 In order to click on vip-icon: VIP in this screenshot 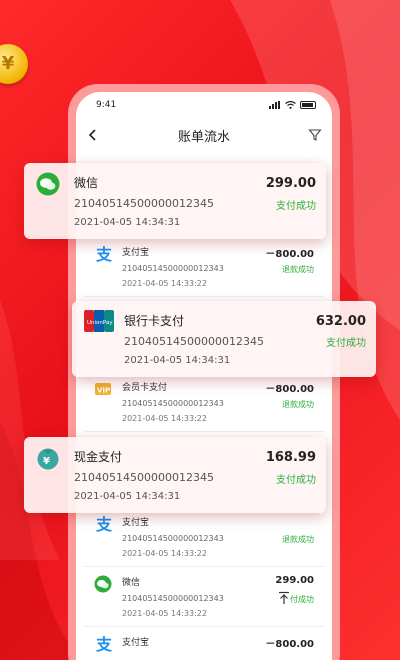, I will do `click(103, 389)`.